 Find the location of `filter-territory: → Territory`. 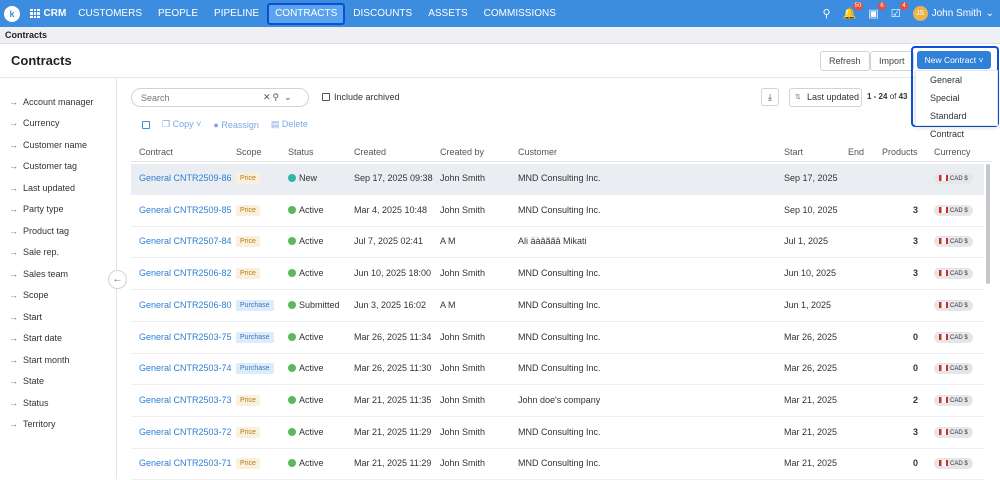

filter-territory: → Territory is located at coordinates (32, 424).